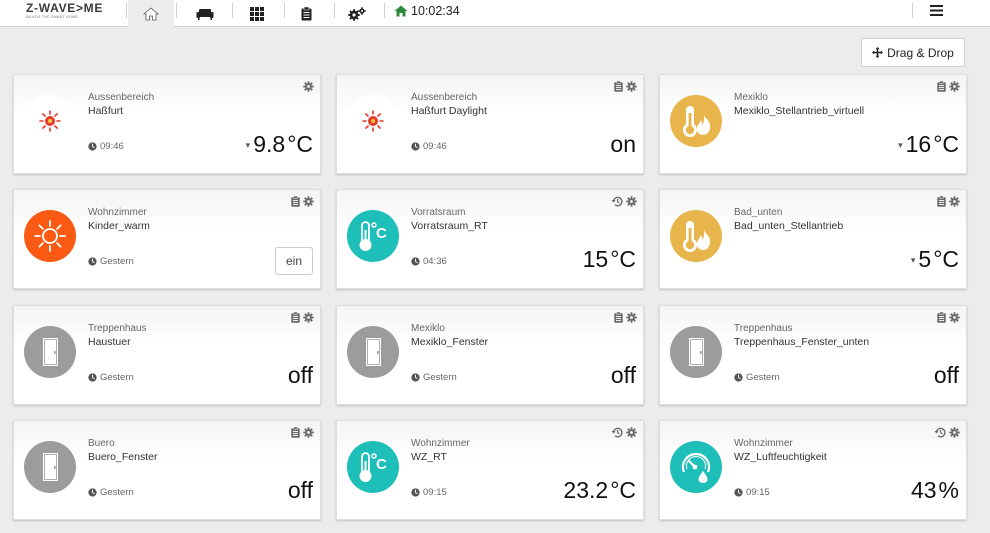 This screenshot has width=990, height=533. Describe the element at coordinates (490, 124) in the screenshot. I see `device-widget: Aussenbereich Haßfurt Daylight 09:46 on` at that location.